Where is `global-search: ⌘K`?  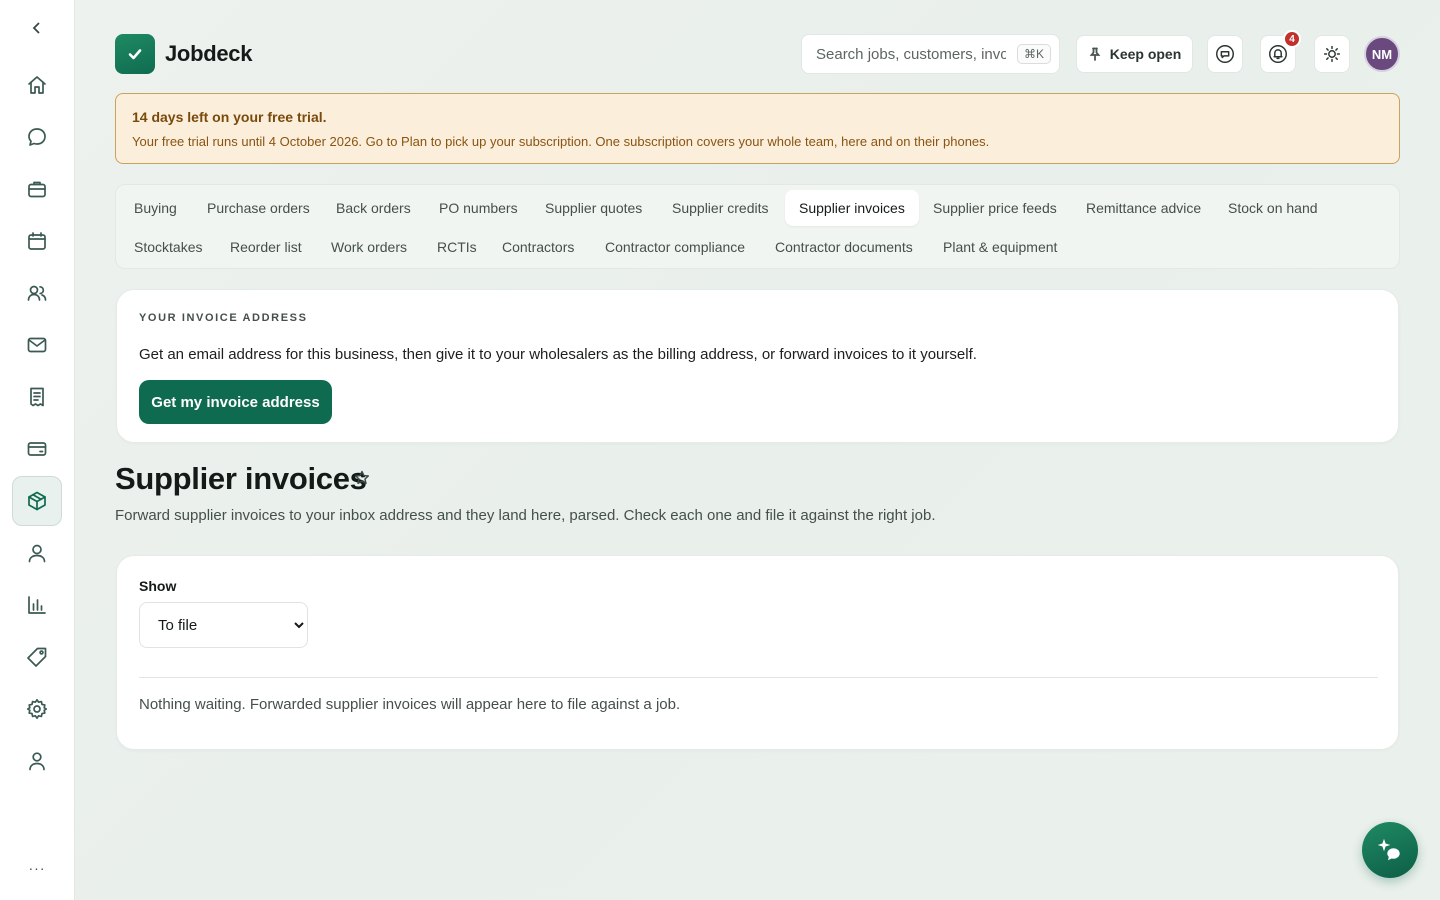
global-search: ⌘K is located at coordinates (930, 54).